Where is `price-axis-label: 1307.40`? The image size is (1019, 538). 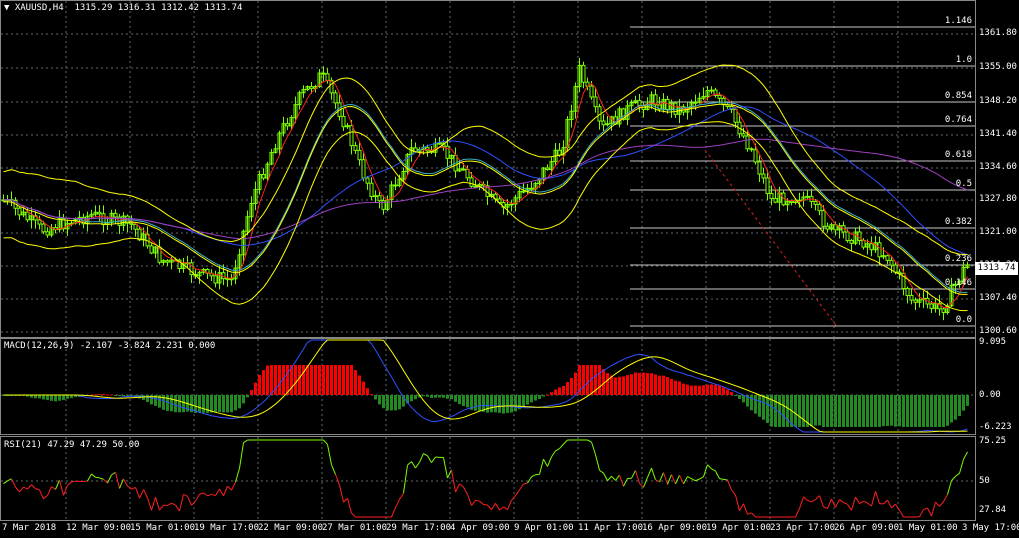 price-axis-label: 1307.40 is located at coordinates (998, 298).